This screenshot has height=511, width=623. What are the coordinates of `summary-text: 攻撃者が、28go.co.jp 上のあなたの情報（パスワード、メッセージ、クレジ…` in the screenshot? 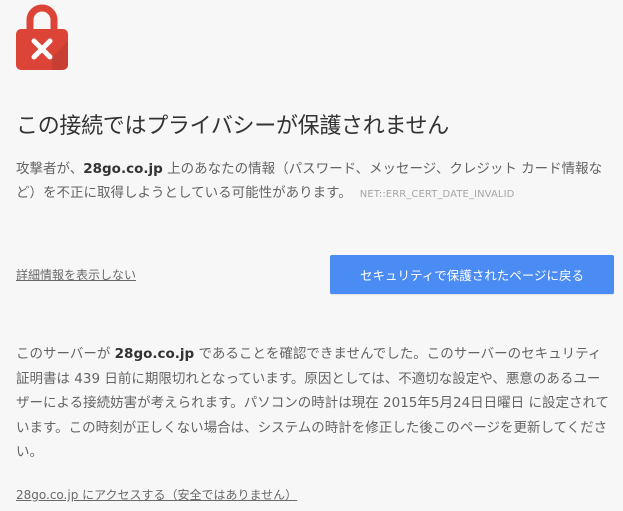 It's located at (316, 182).